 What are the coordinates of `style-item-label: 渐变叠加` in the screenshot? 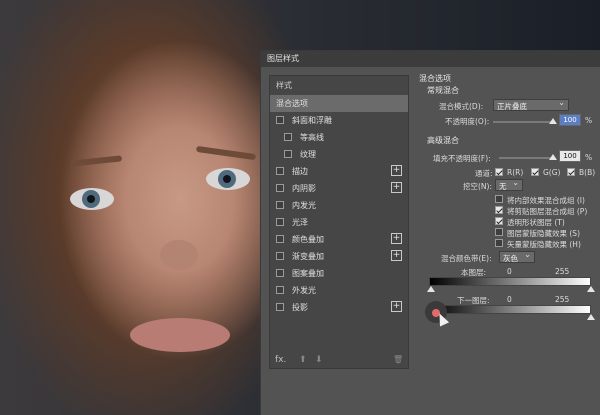 It's located at (308, 256).